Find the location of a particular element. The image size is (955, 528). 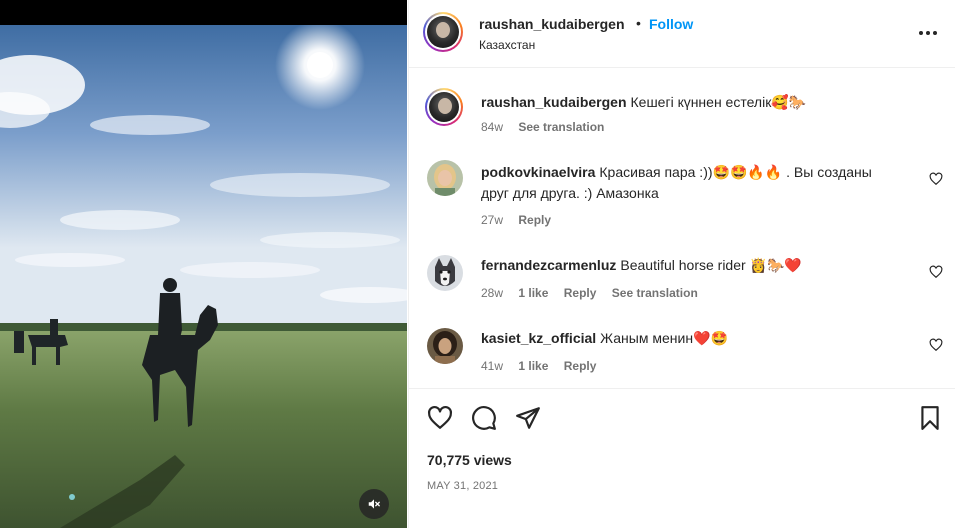

comment-meta: 84w See translation is located at coordinates (548, 127).